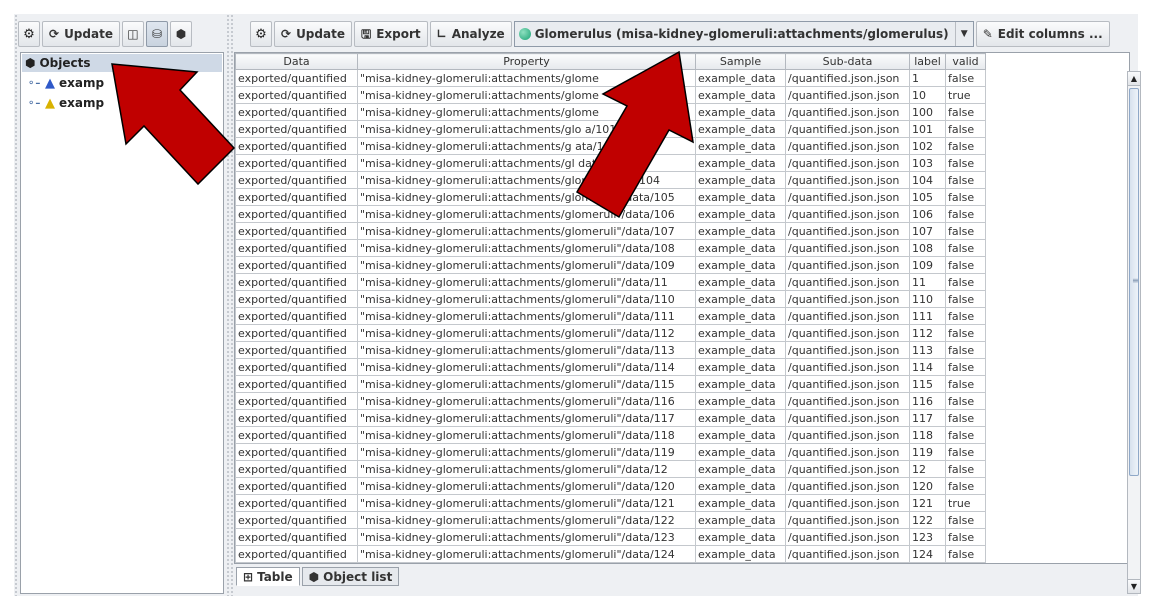 The height and width of the screenshot is (611, 1152). I want to click on objects-view-button: ⬢, so click(180, 34).